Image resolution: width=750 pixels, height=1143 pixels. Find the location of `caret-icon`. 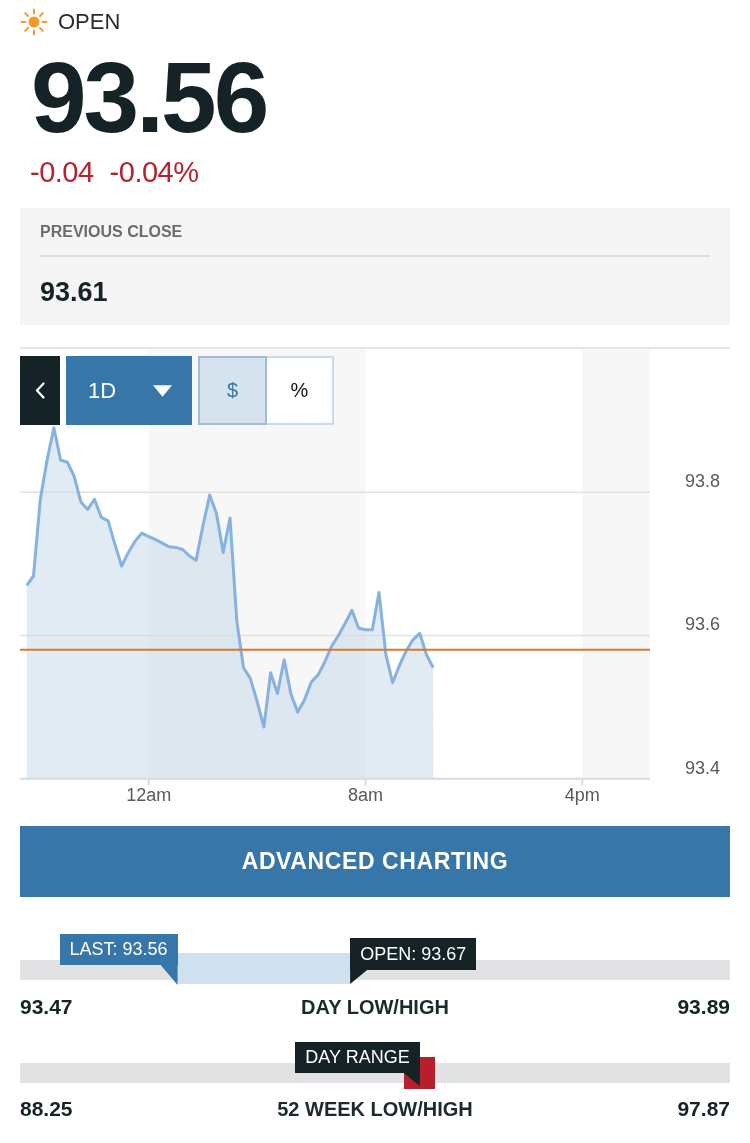

caret-icon is located at coordinates (162, 390).